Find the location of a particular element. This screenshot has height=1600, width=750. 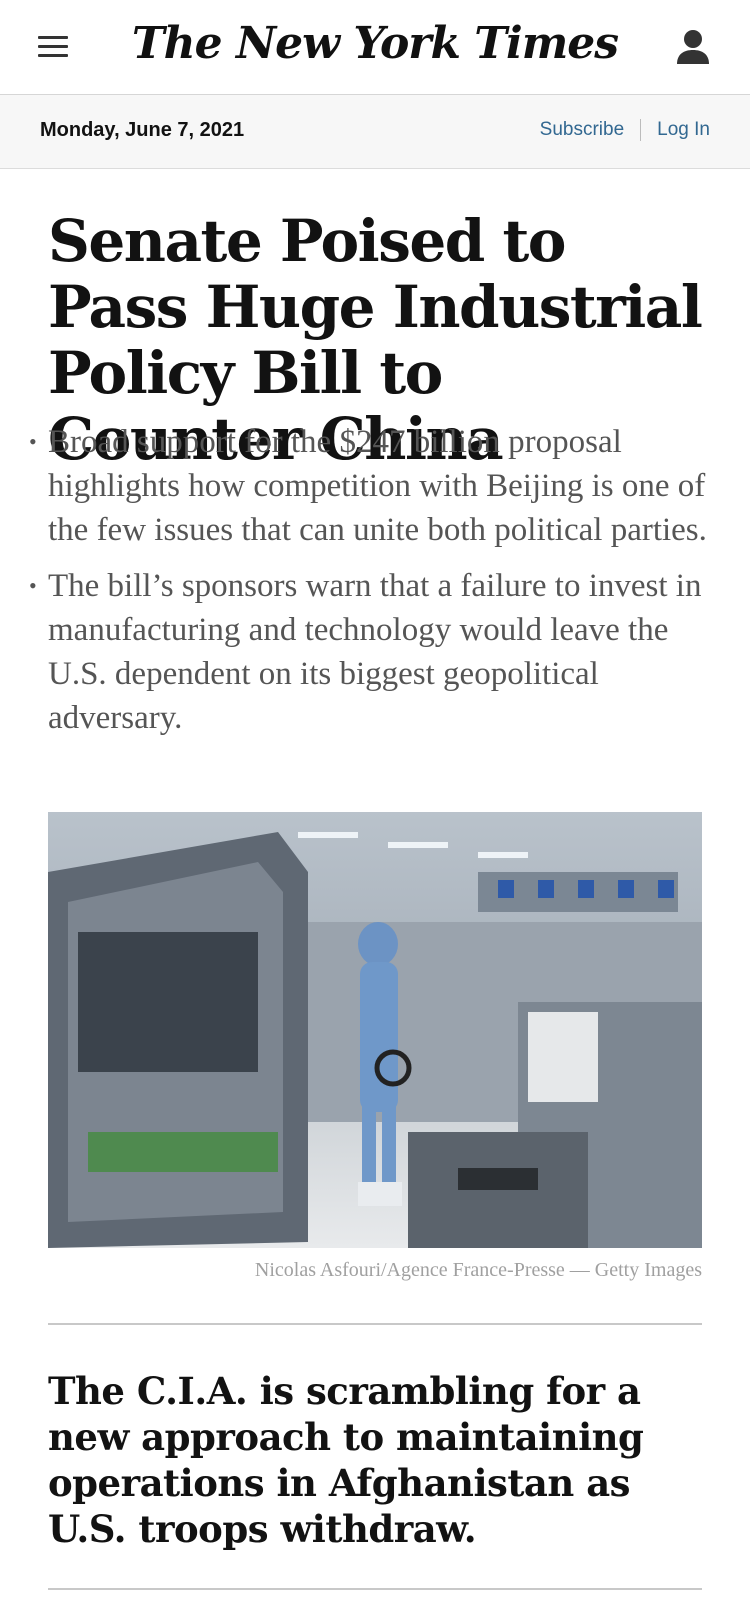

current-date: Monday, June 7, 2021 is located at coordinates (142, 130).